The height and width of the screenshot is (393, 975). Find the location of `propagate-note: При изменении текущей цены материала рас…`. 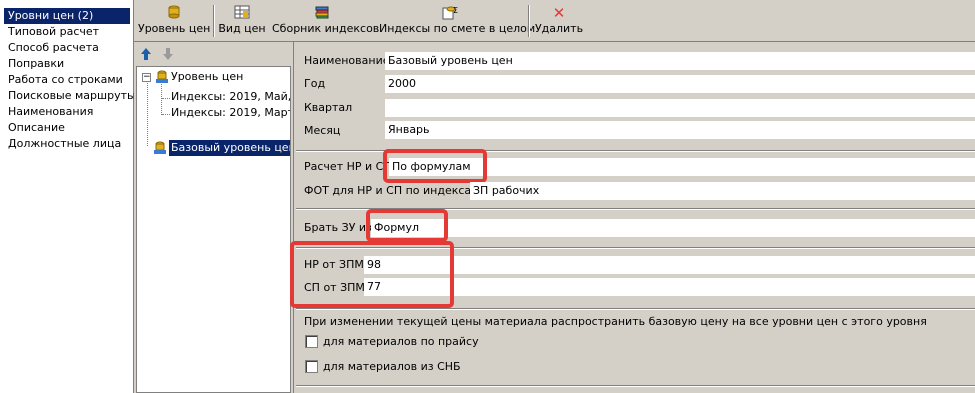

propagate-note: При изменении текущей цены материала рас… is located at coordinates (615, 321).